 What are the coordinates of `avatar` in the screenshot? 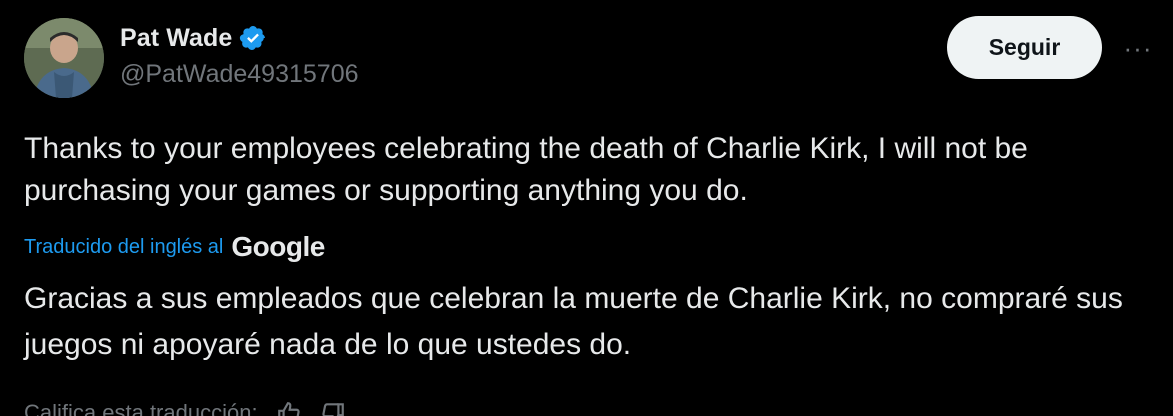 It's located at (64, 58).